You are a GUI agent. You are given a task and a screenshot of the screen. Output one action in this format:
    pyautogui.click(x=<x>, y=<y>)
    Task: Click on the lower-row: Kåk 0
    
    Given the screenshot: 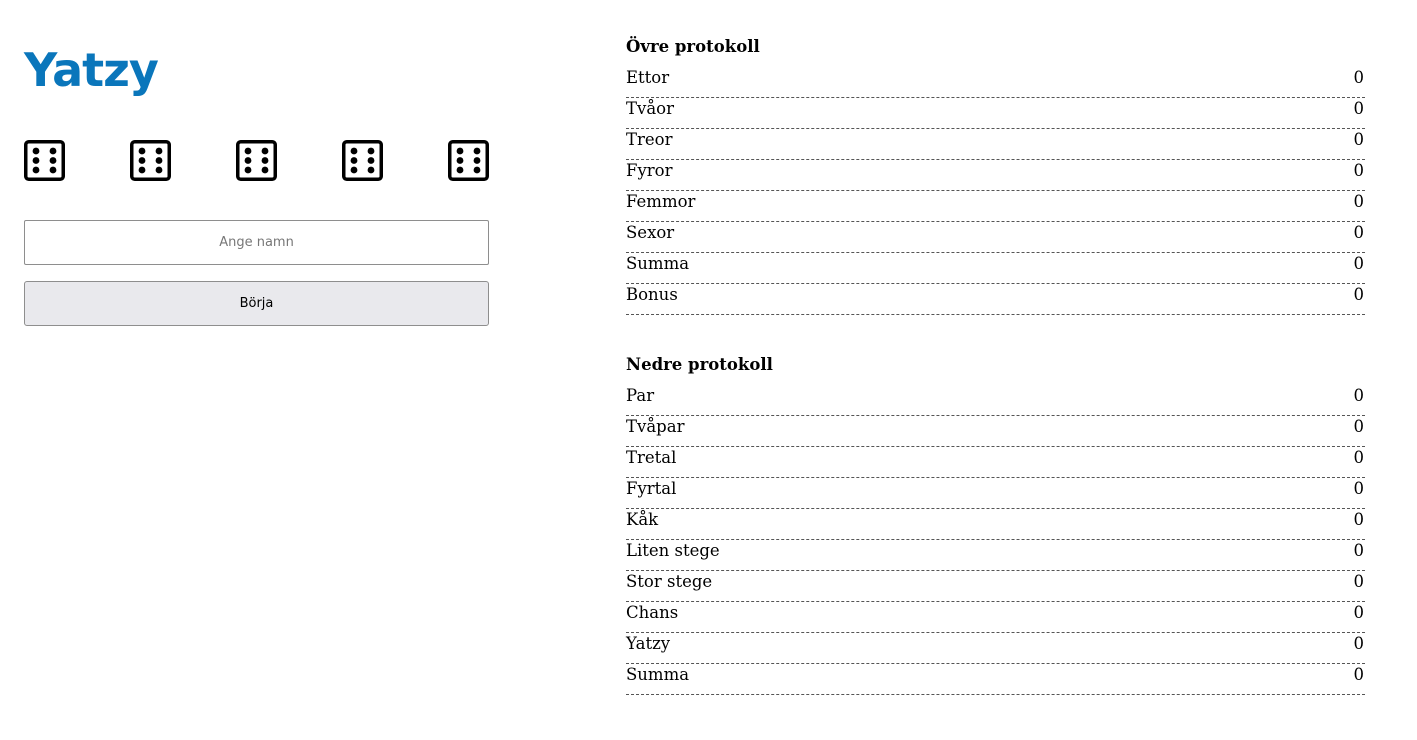 What is the action you would take?
    pyautogui.click(x=995, y=524)
    